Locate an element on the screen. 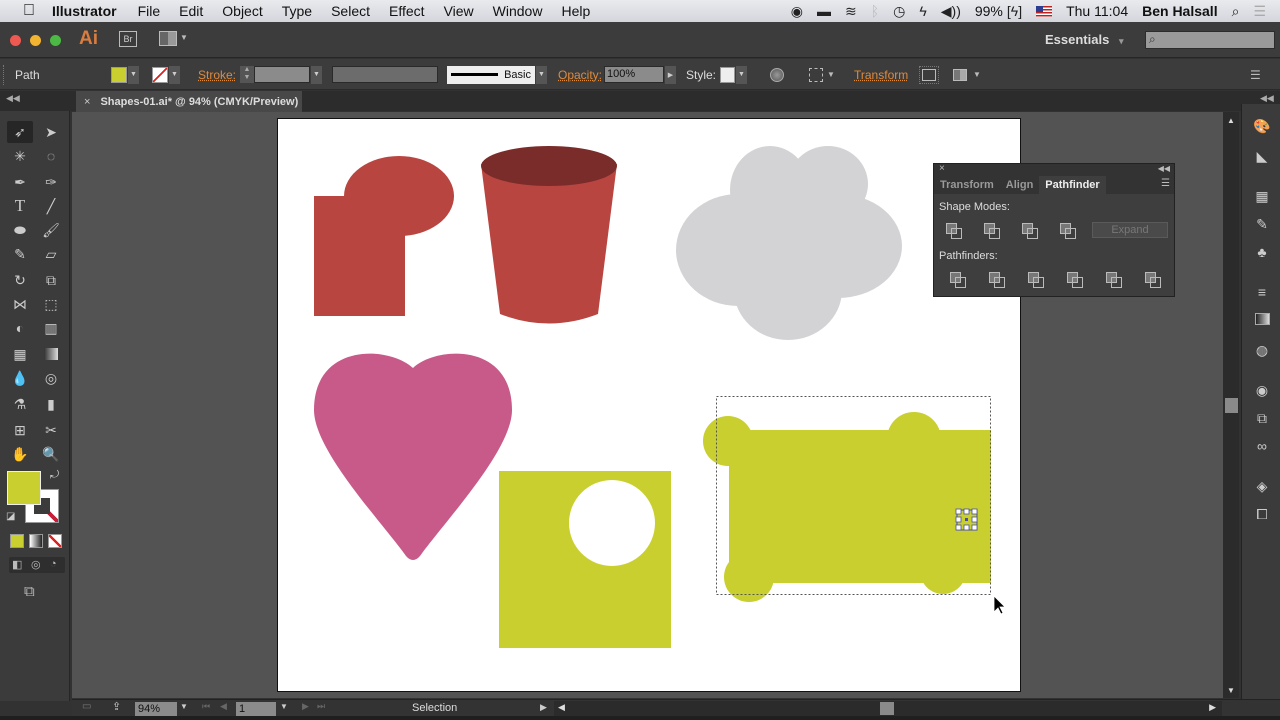 The width and height of the screenshot is (1280, 720). graphic-styles-panel-icon: ⧉ is located at coordinates (1262, 419).